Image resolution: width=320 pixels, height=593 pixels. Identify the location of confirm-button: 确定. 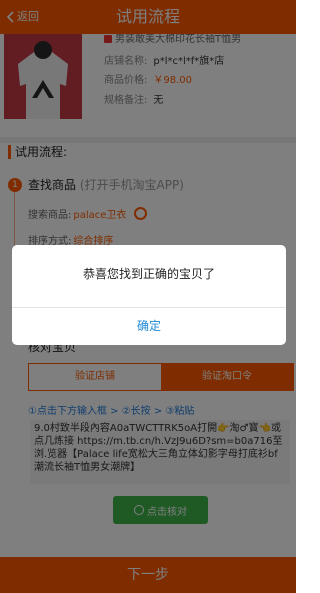
(149, 326).